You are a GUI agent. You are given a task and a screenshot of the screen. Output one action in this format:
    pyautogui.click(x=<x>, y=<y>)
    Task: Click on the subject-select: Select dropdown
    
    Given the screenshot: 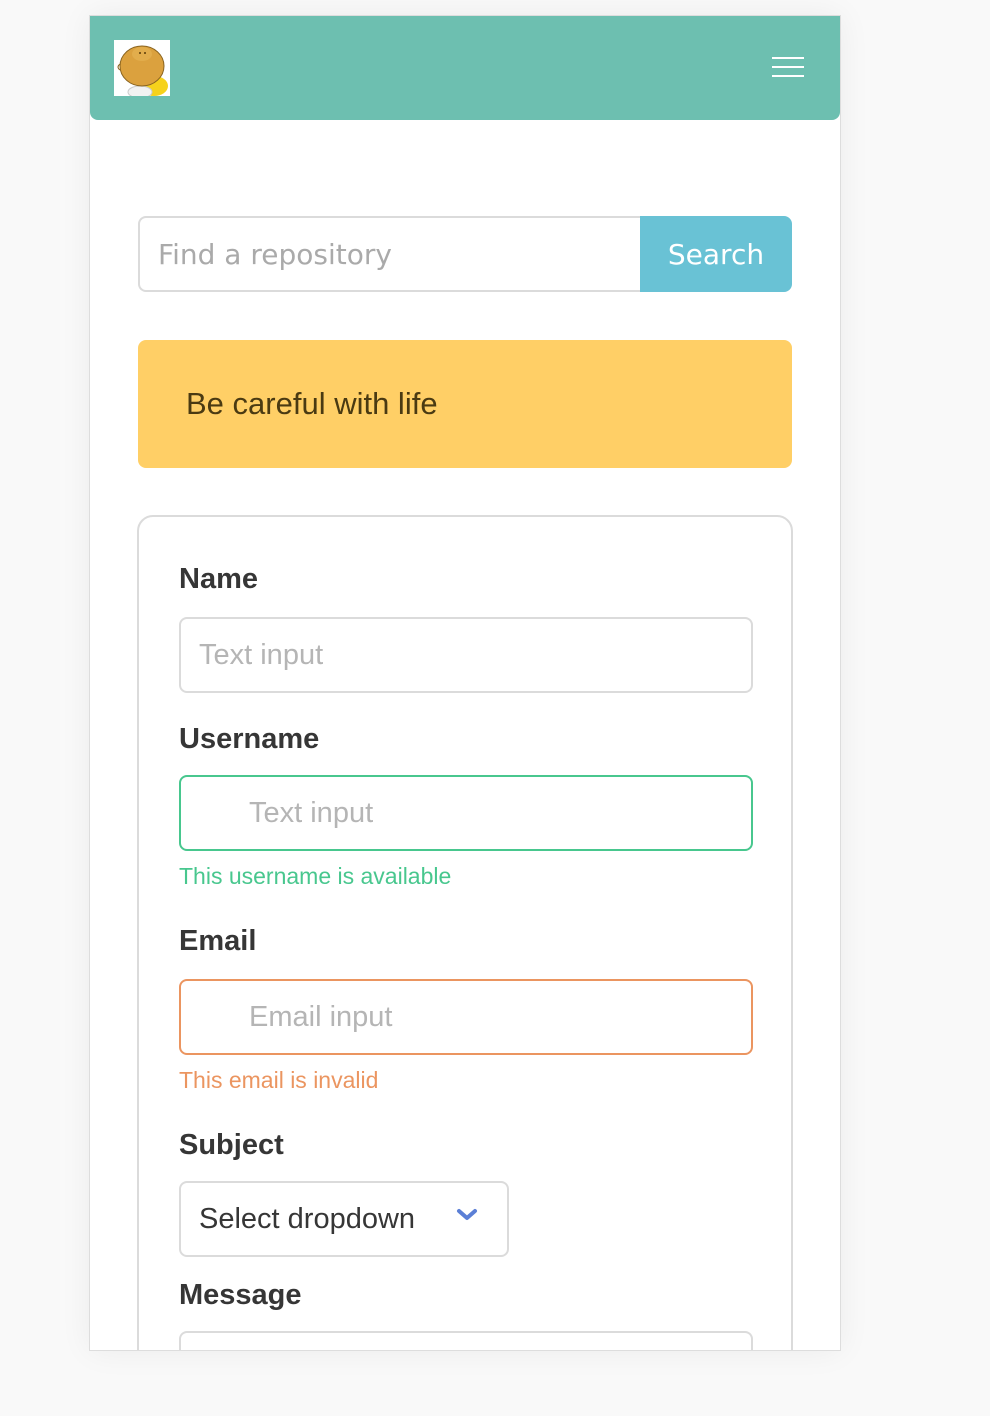 What is the action you would take?
    pyautogui.click(x=344, y=1219)
    